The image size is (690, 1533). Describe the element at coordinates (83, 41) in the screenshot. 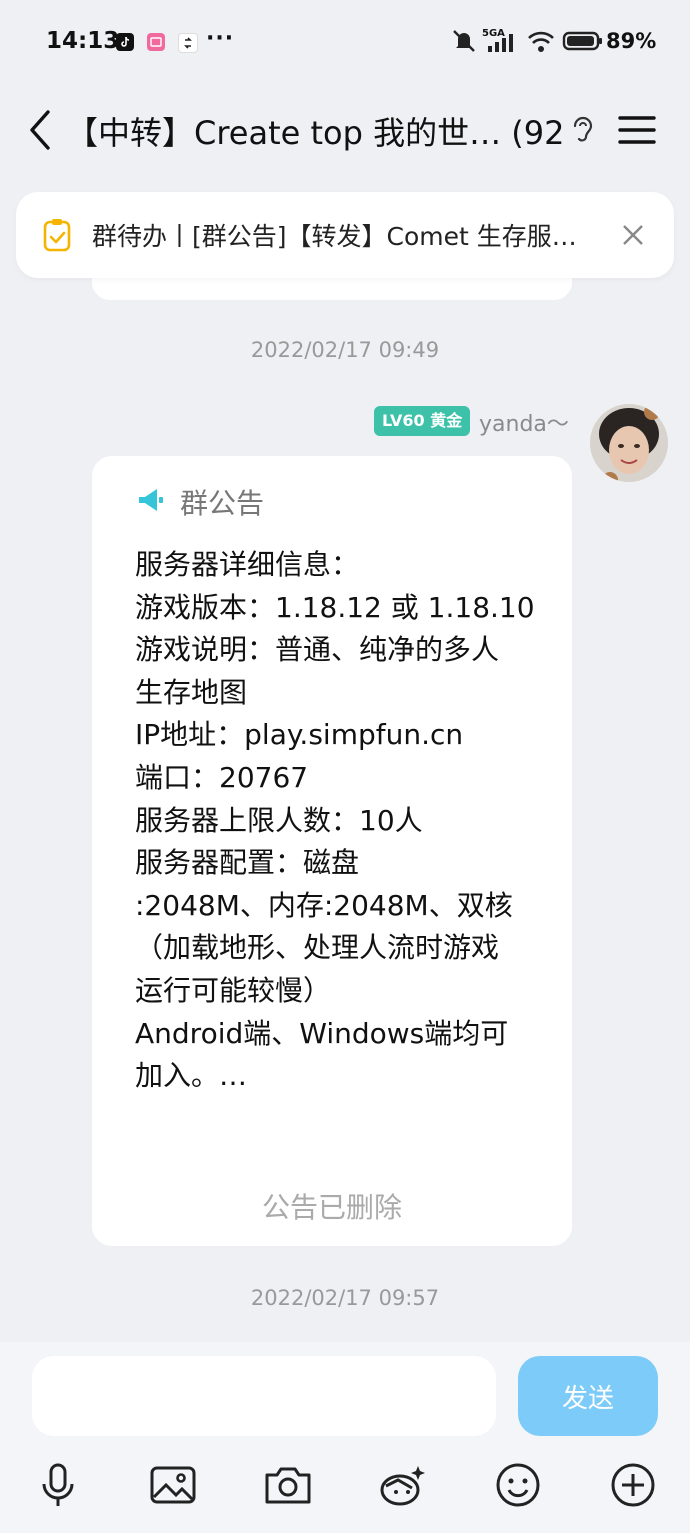

I see `status-time: 14:13` at that location.